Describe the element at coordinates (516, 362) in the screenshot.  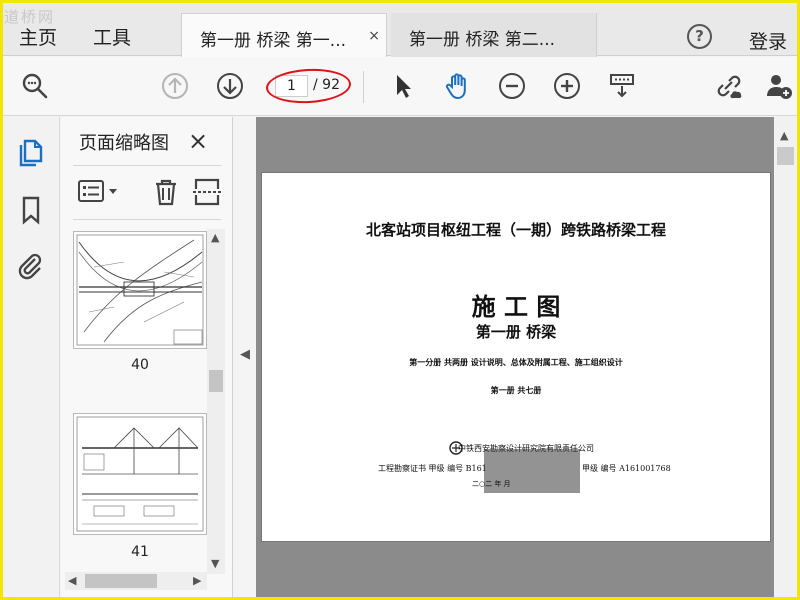
I see `section-line: 第一分册 共两册 设计说明、总体及附属工程、施工组织设计` at that location.